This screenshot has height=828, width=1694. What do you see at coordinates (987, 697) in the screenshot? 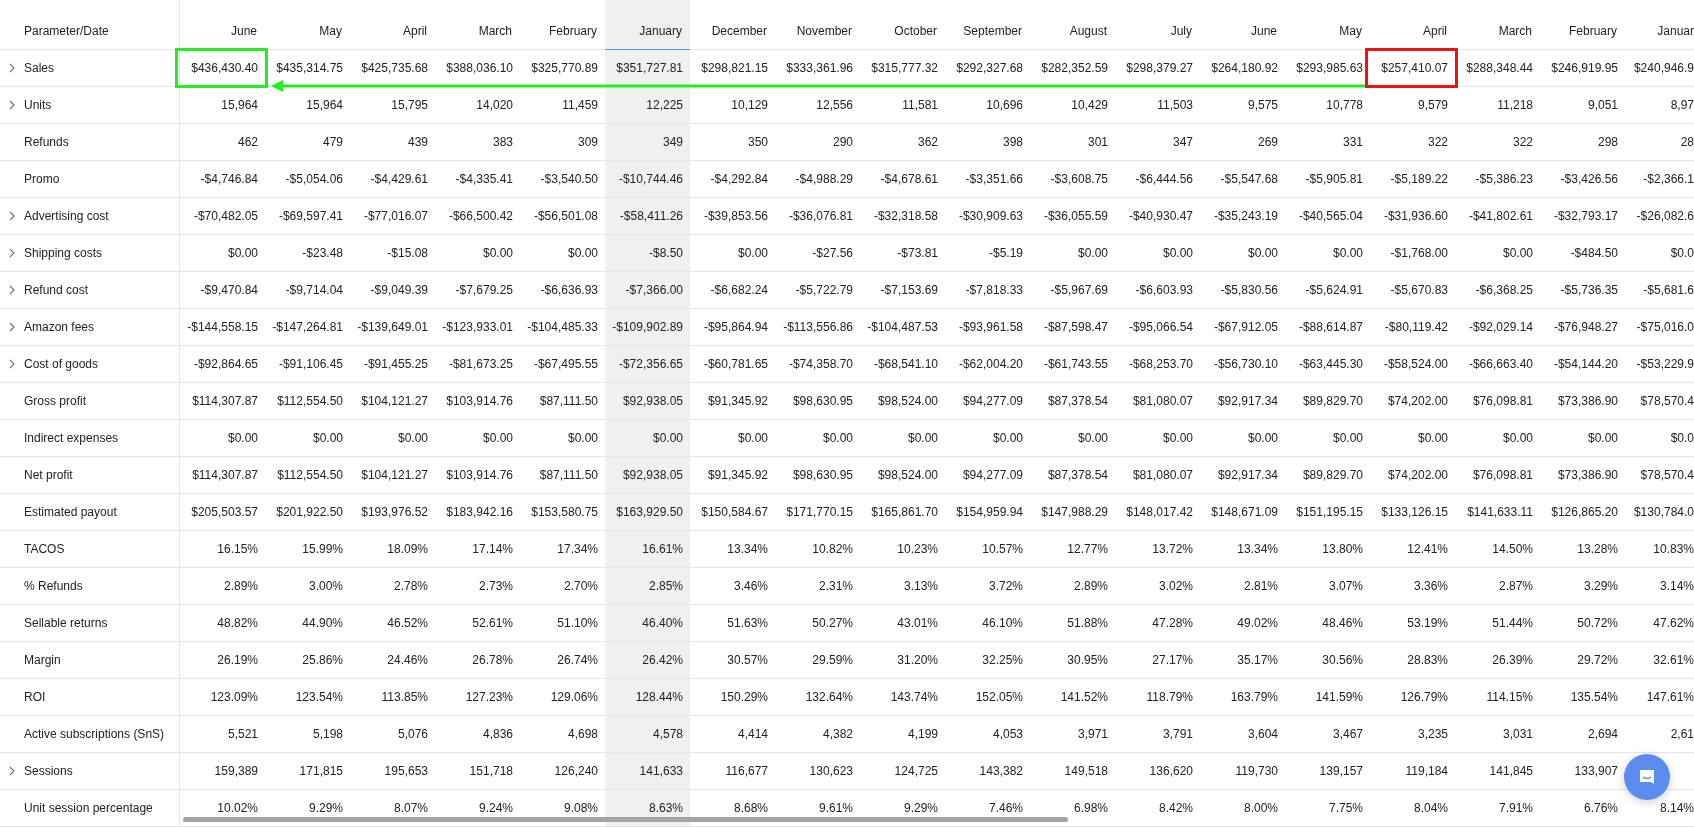
I see `table-cell: 152.05%` at bounding box center [987, 697].